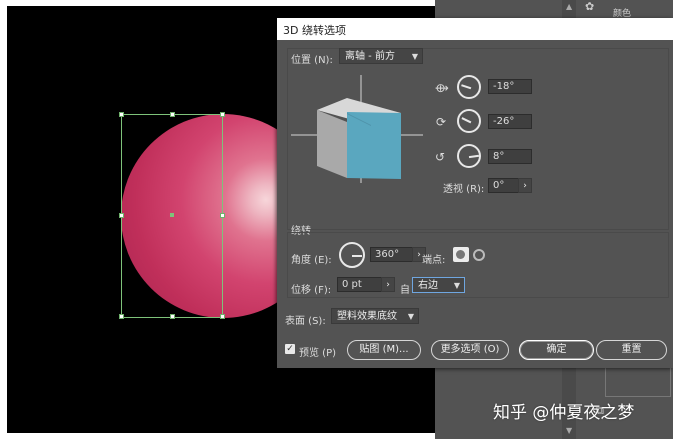  I want to click on z-rotation-input: 8°, so click(510, 156).